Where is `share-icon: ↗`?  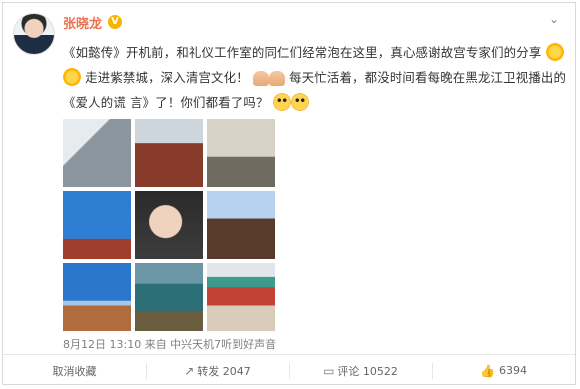
share-icon: ↗ is located at coordinates (189, 370).